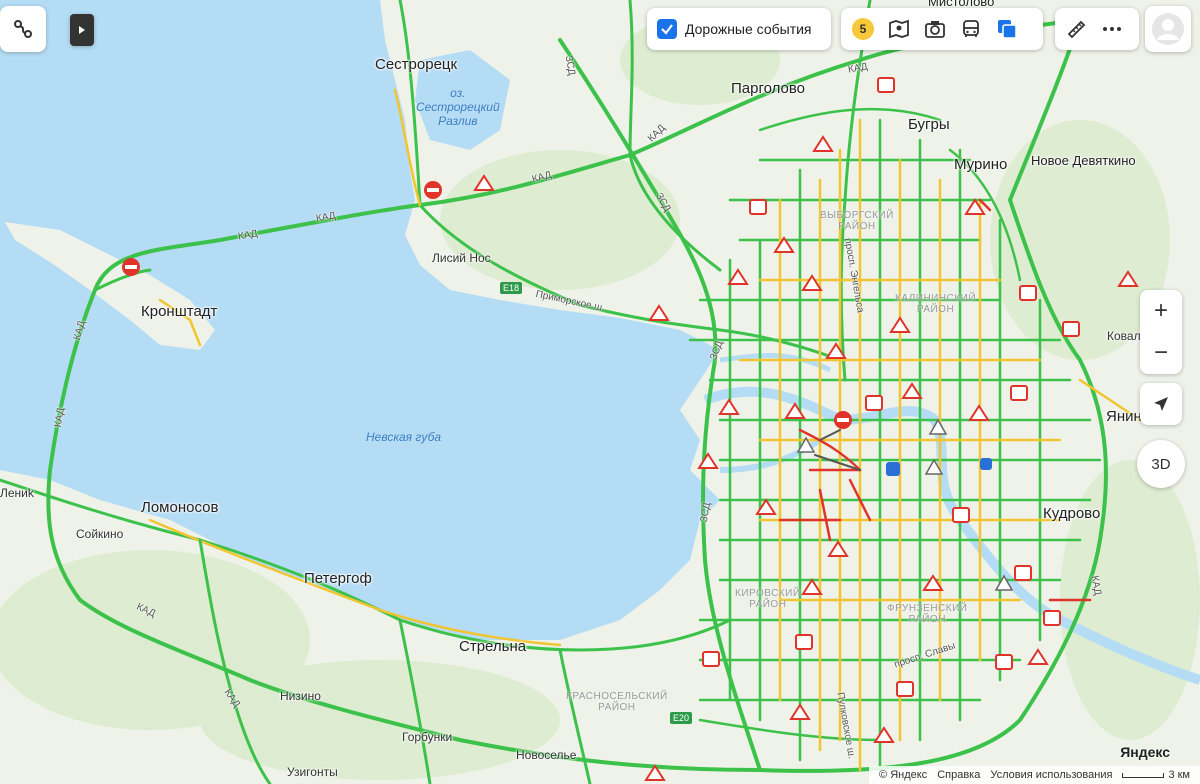  I want to click on water-label-gulf: Невская губа, so click(404, 437).